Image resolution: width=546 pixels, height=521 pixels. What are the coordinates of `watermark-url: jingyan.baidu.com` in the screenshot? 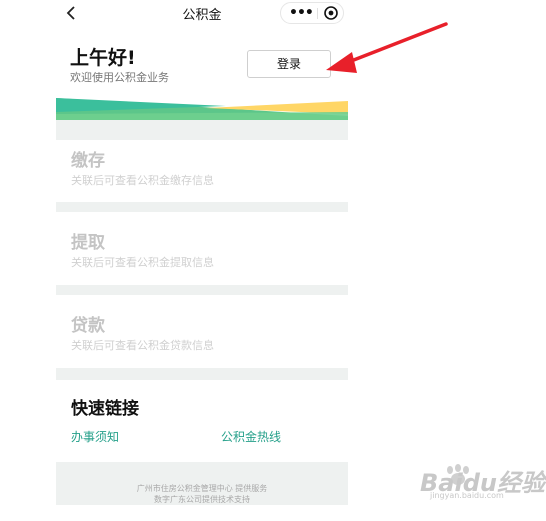 It's located at (467, 495).